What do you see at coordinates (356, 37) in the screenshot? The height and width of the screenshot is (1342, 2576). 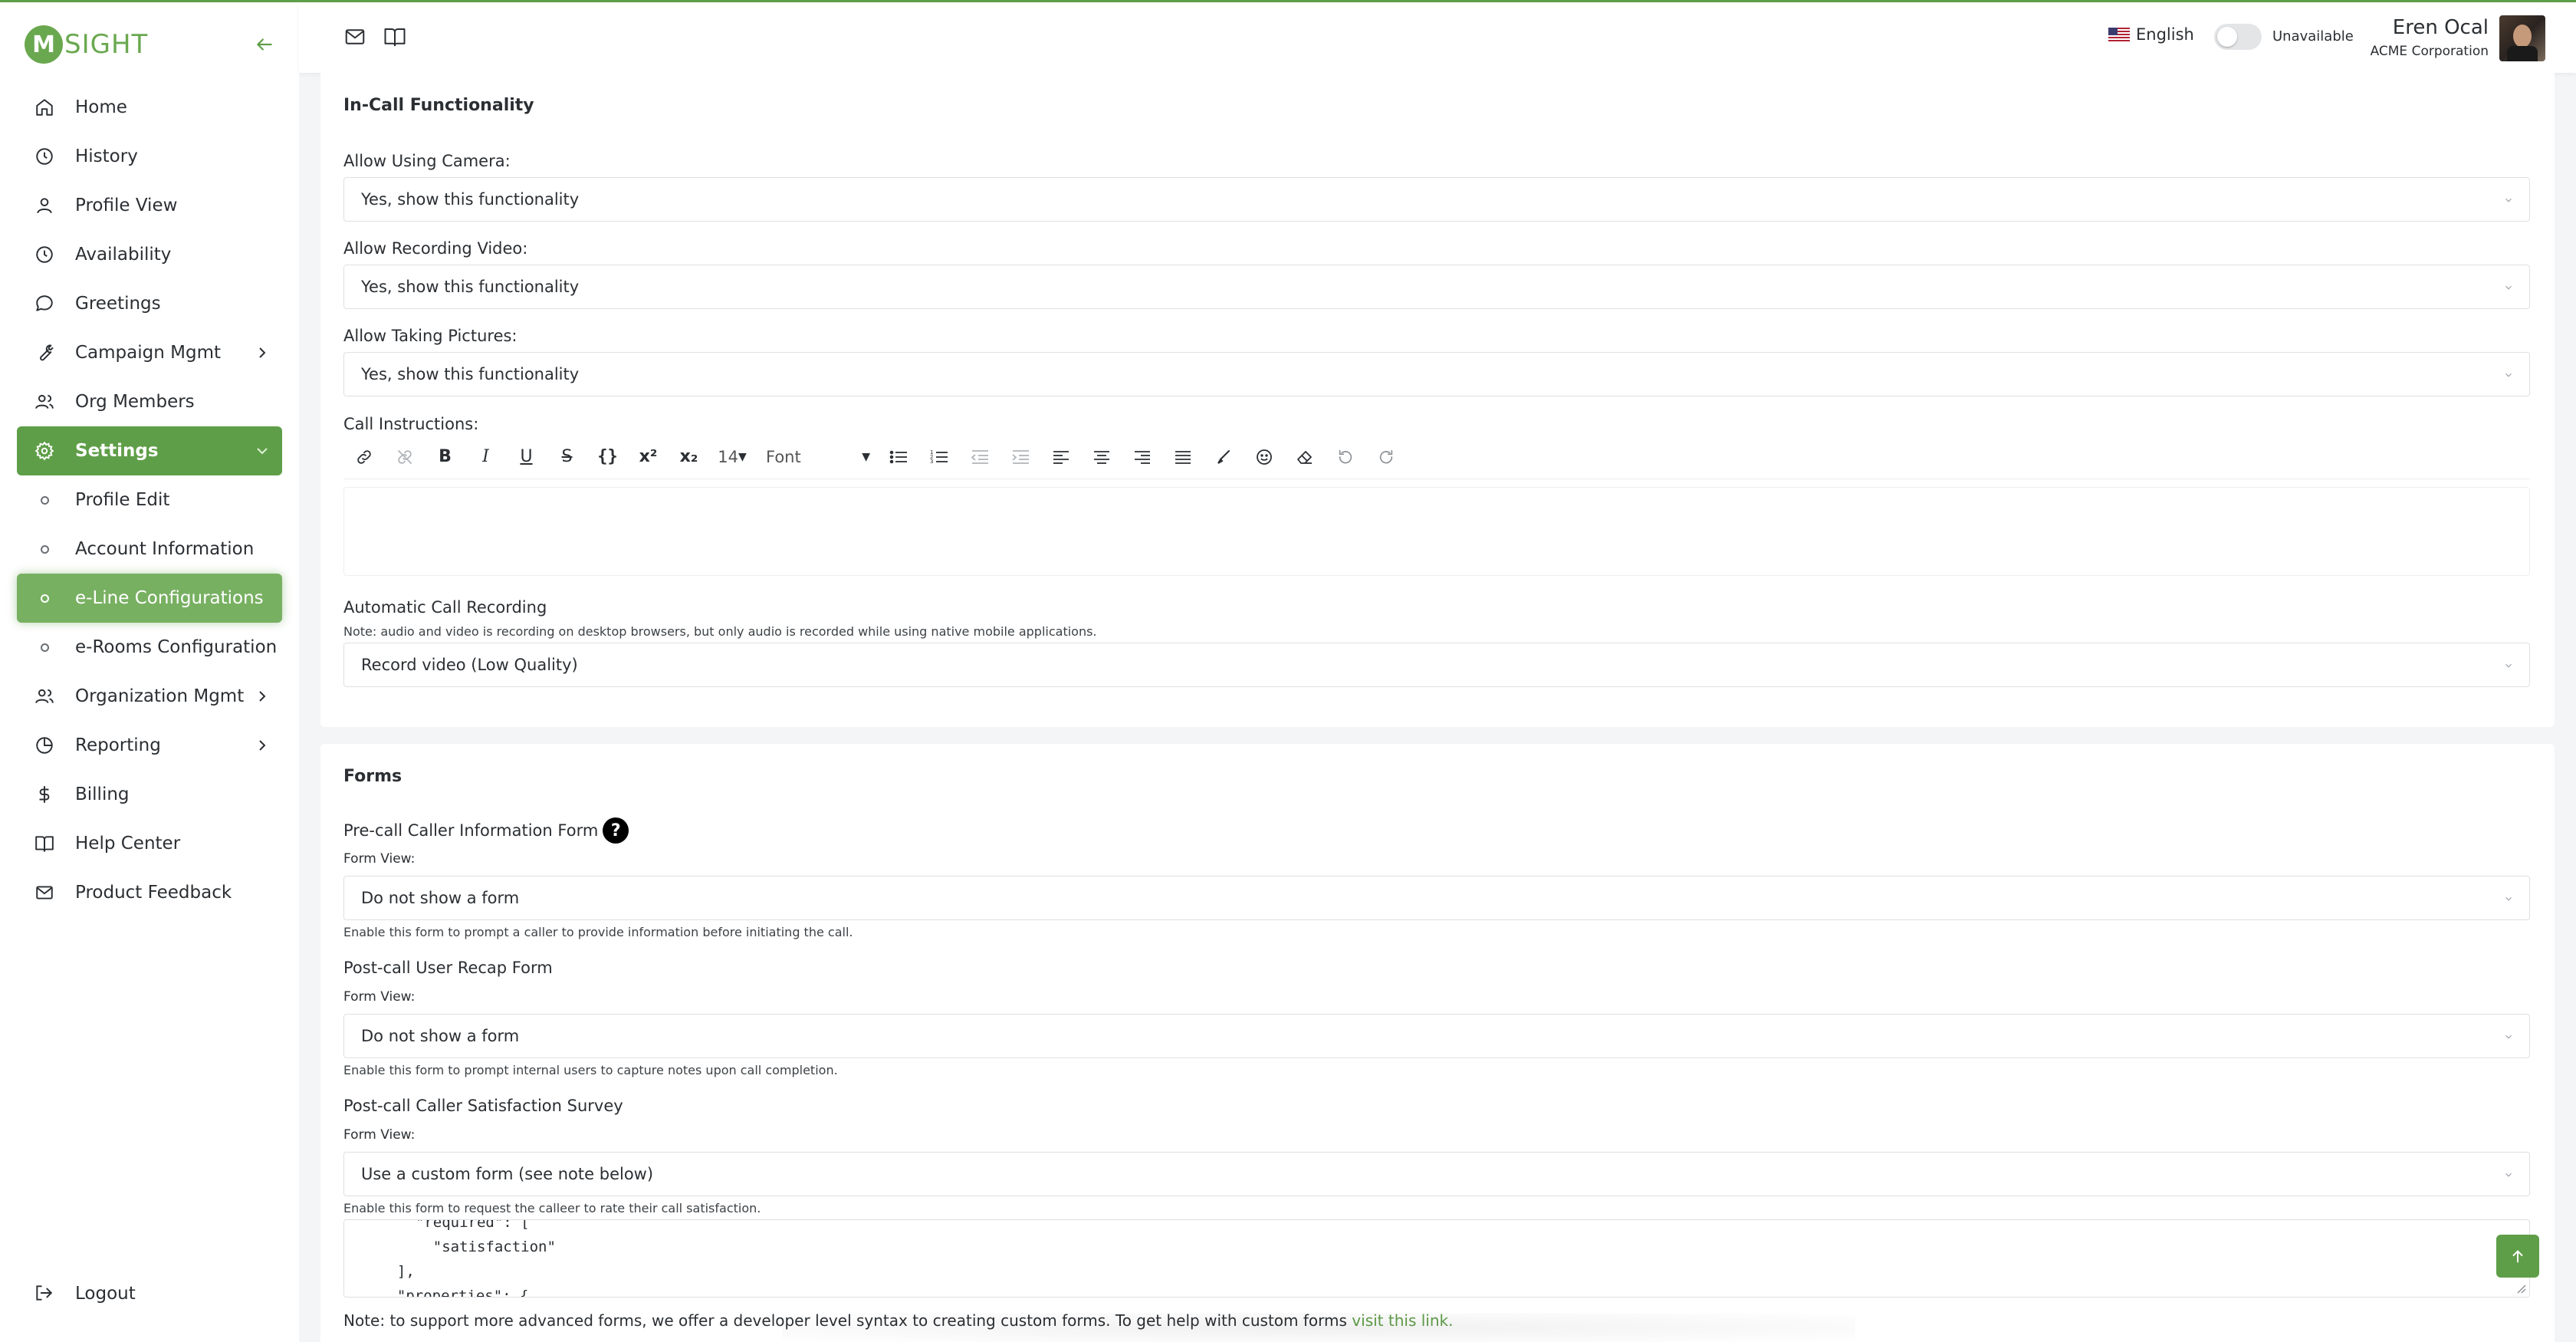 I see `inbox-button` at bounding box center [356, 37].